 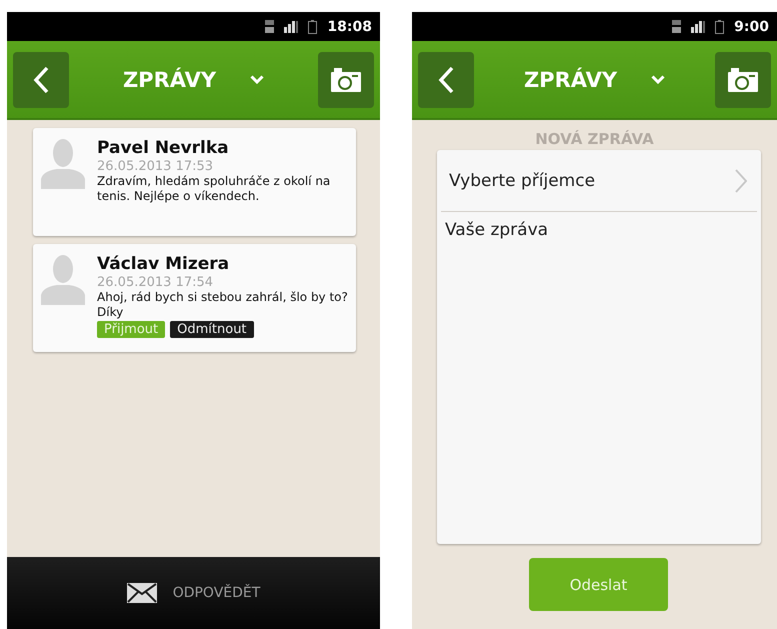 What do you see at coordinates (222, 305) in the screenshot?
I see `message-text: Ahoj, rád bych si stebou zahrál, šlo by to? Díky` at bounding box center [222, 305].